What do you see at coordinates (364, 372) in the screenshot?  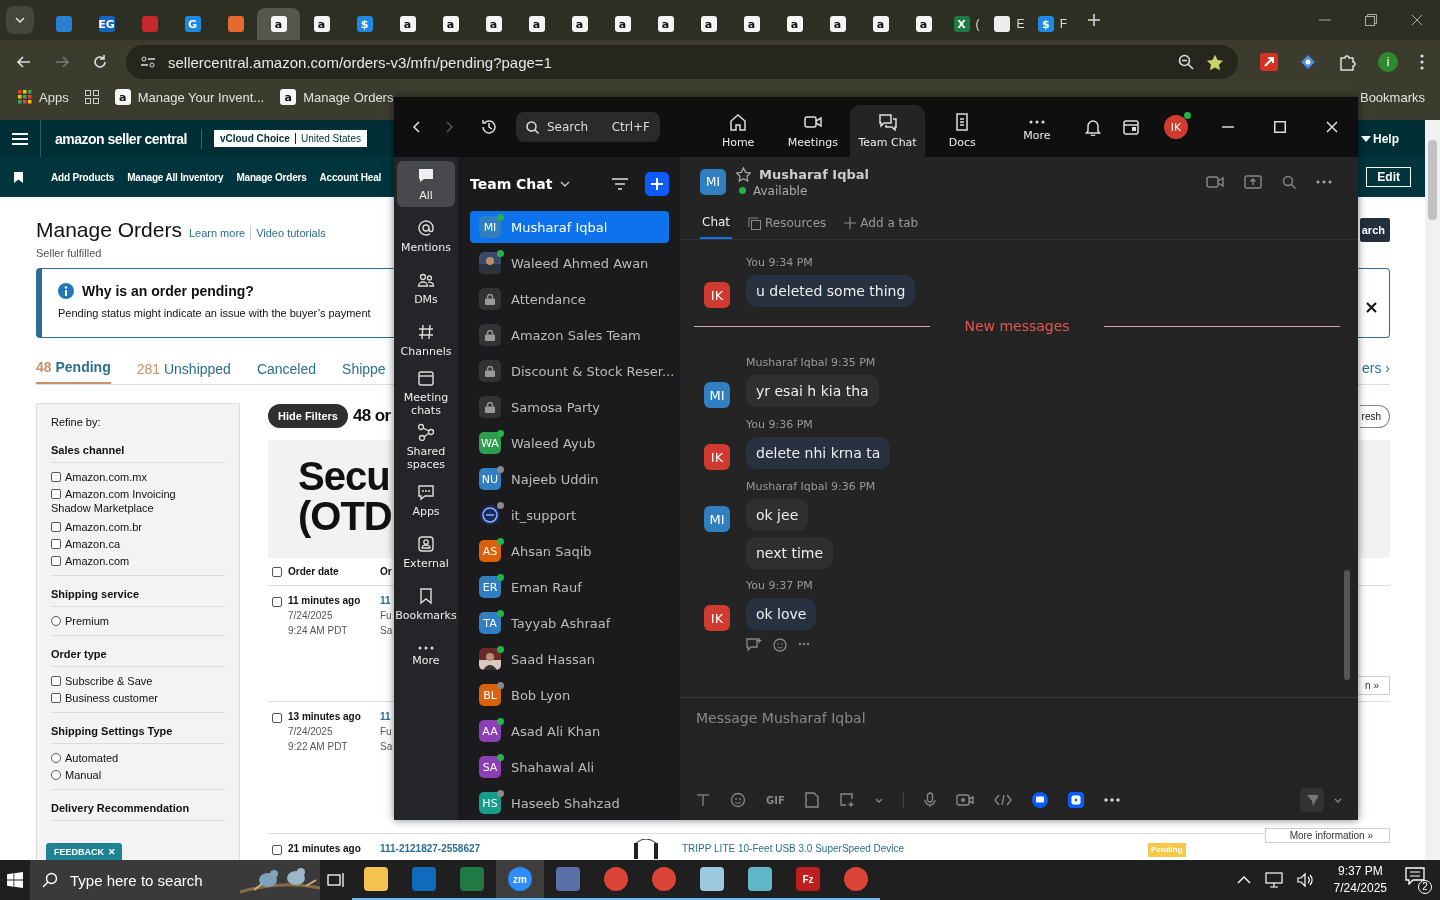 I see `order-status-tab: Shippe` at bounding box center [364, 372].